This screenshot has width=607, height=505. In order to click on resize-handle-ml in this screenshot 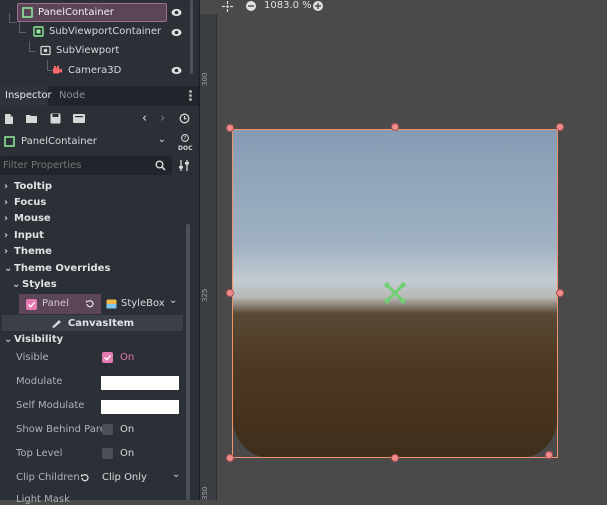, I will do `click(230, 293)`.